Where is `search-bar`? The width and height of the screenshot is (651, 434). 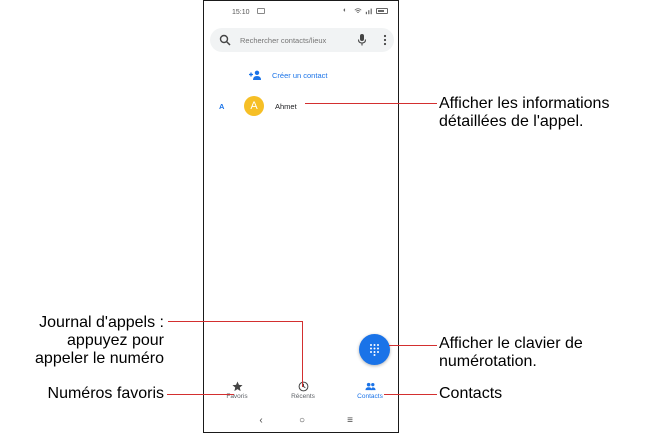 search-bar is located at coordinates (302, 40).